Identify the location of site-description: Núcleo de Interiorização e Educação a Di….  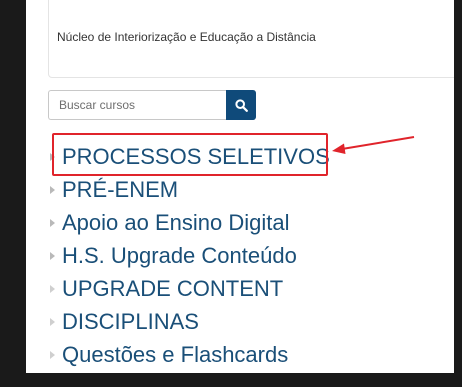
(186, 37).